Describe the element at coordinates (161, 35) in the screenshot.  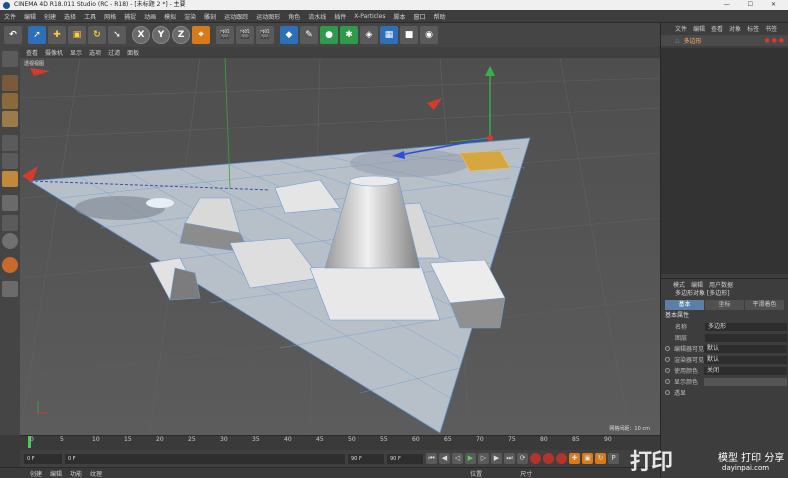
I see `y-axis-button: Y` at that location.